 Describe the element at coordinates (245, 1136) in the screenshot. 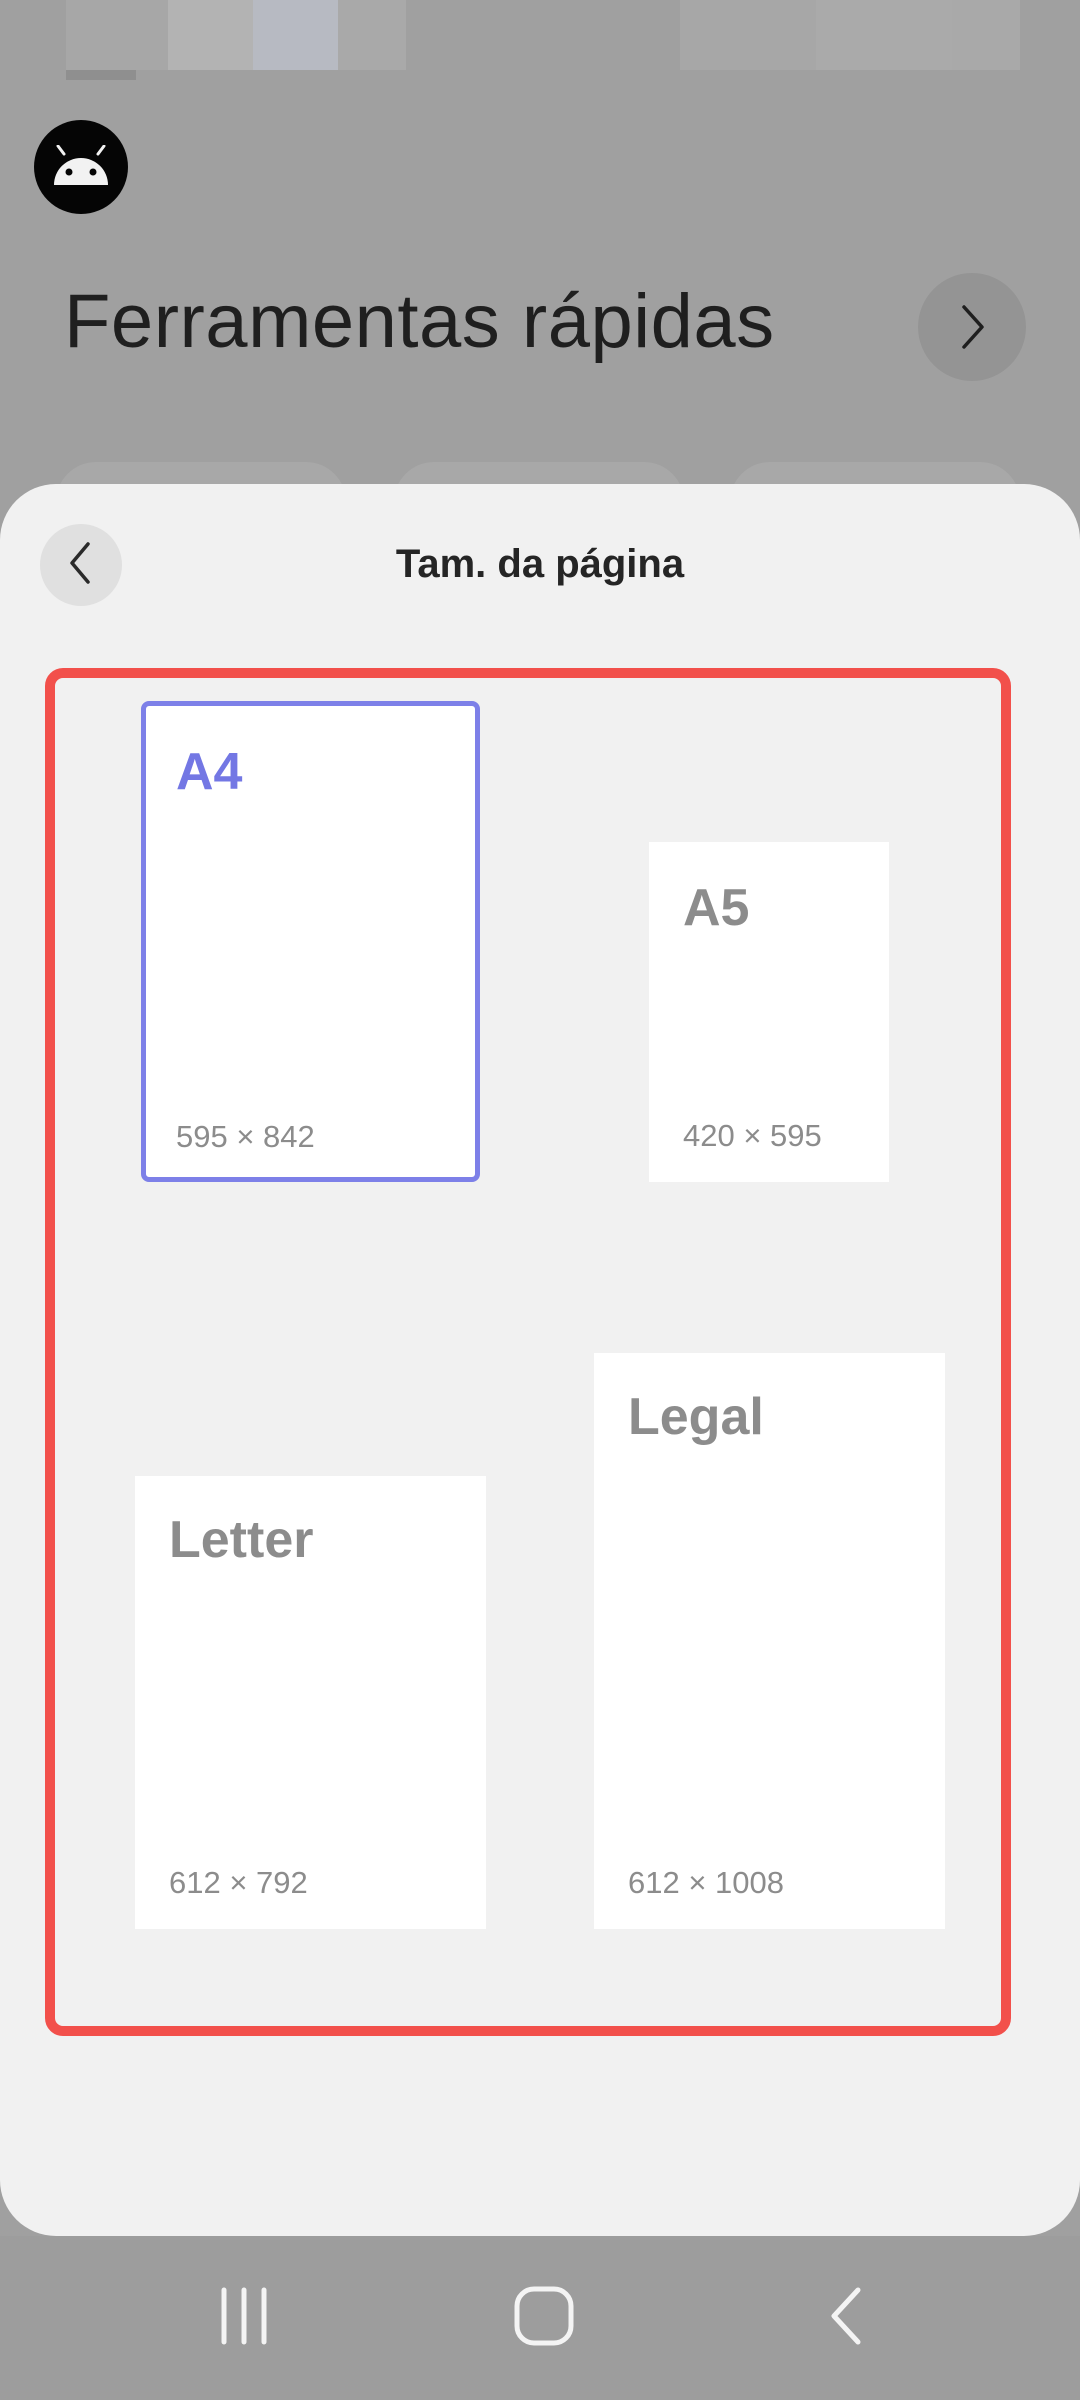

I see `page-size-dimensions: 595 × 842` at that location.